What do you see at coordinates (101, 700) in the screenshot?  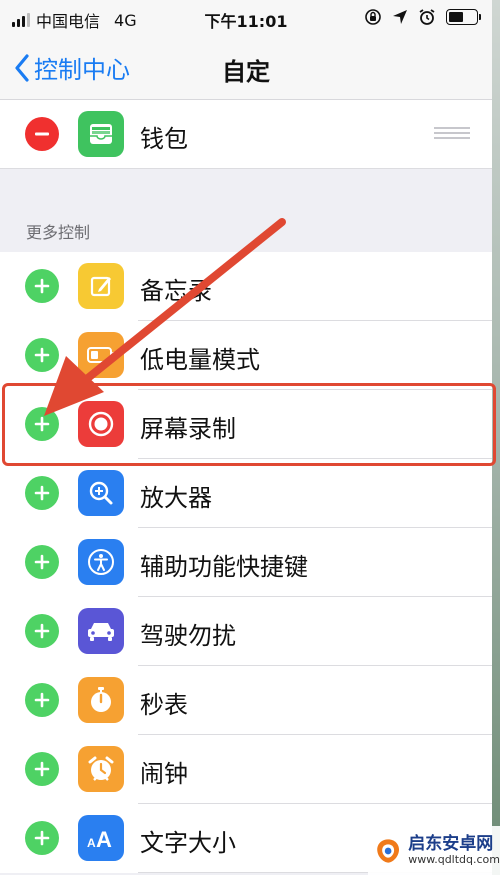 I see `stopwatch-icon` at bounding box center [101, 700].